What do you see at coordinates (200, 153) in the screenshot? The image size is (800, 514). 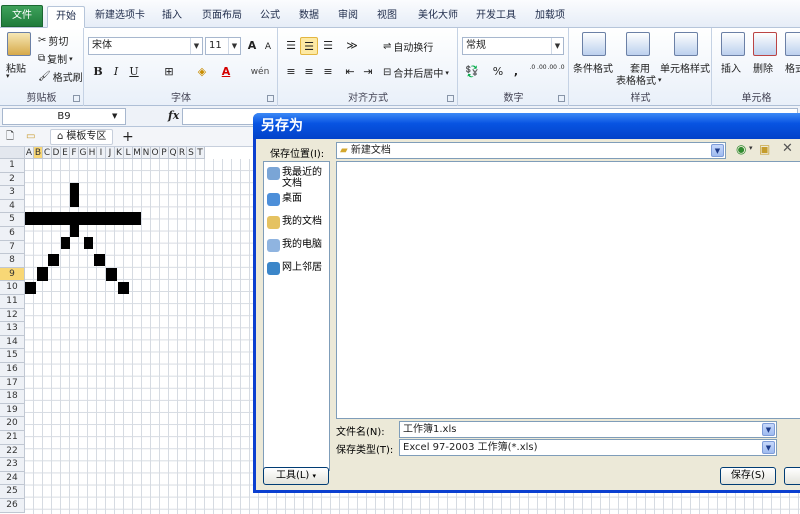 I see `column-header: T` at bounding box center [200, 153].